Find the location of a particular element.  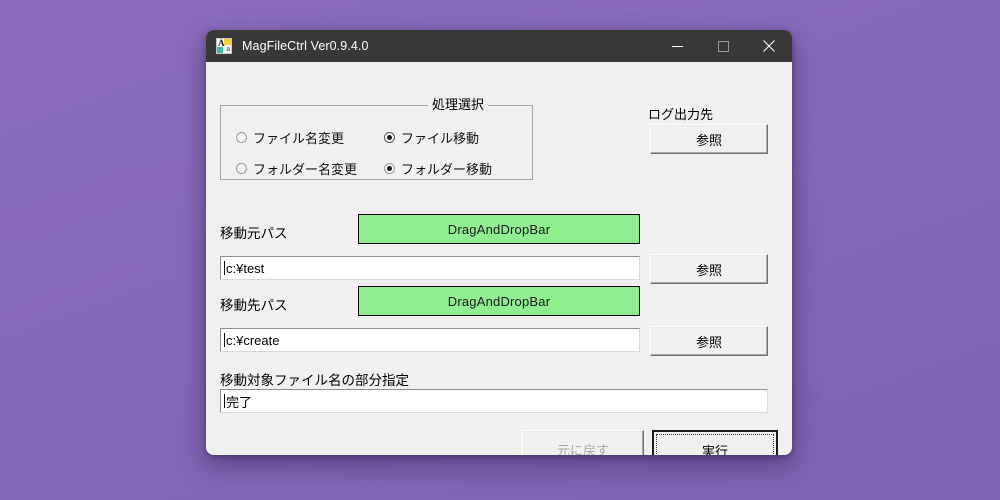

filename-filter-label: 移動対象ファイル名の部分指定 is located at coordinates (314, 380).